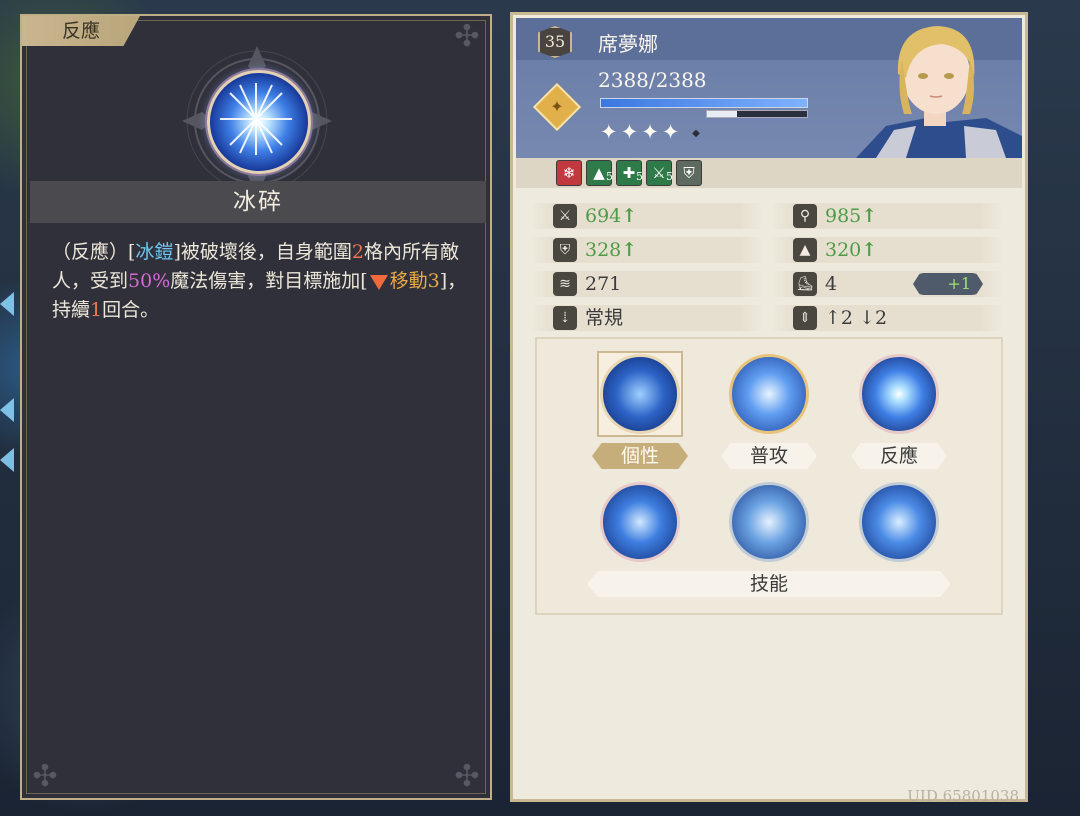 The height and width of the screenshot is (816, 1080). What do you see at coordinates (659, 173) in the screenshot?
I see `sword-up-icon: ⚔ 5` at bounding box center [659, 173].